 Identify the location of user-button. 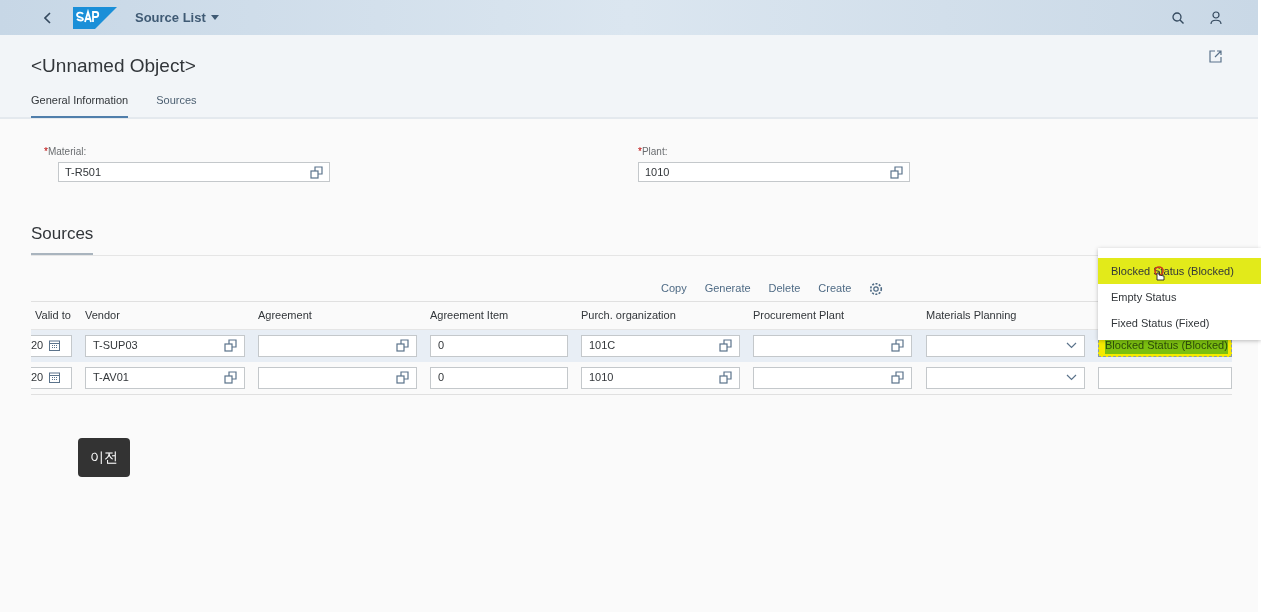
(1216, 17).